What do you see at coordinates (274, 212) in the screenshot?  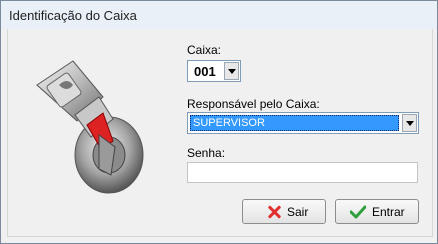 I see `close-icon` at bounding box center [274, 212].